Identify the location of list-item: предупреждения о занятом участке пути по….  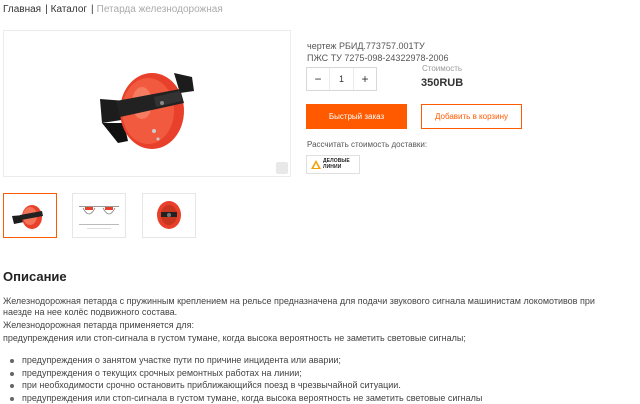
(246, 360).